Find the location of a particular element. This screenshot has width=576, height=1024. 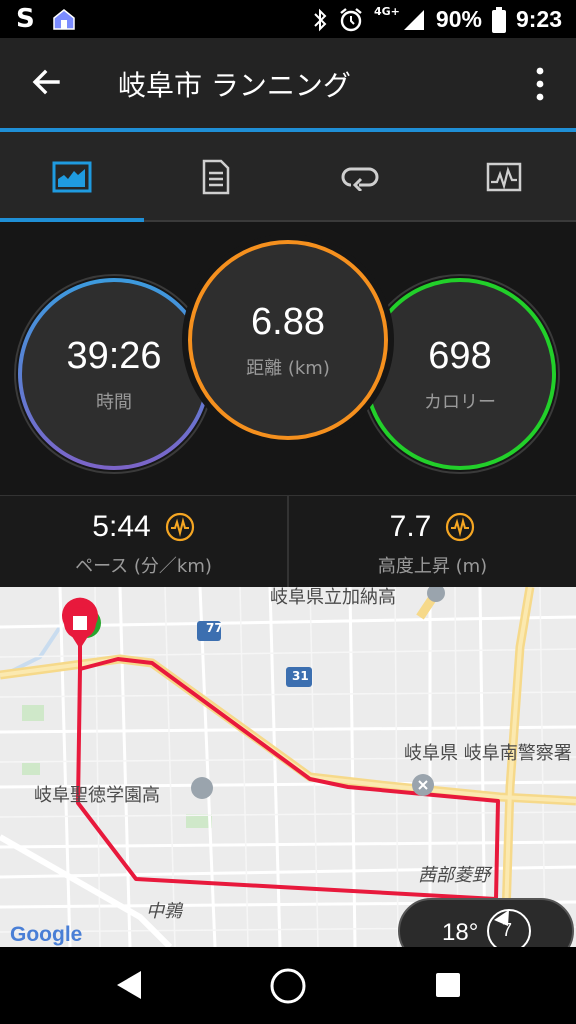

tab-summary is located at coordinates (72, 177).